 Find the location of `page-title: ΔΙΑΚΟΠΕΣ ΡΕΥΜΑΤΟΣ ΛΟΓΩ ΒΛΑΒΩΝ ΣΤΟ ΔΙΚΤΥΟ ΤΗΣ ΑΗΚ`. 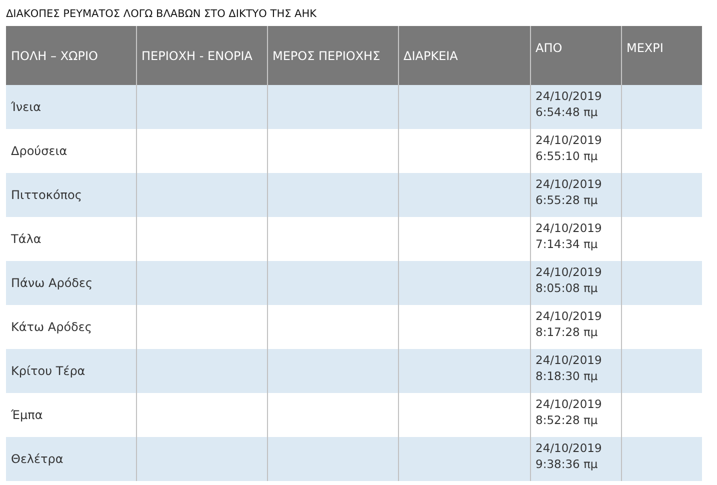

page-title: ΔΙΑΚΟΠΕΣ ΡΕΥΜΑΤΟΣ ΛΟΓΩ ΒΛΑΒΩΝ ΣΤΟ ΔΙΚΤΥΟ ΤΗΣ ΑΗΚ is located at coordinates (162, 14).